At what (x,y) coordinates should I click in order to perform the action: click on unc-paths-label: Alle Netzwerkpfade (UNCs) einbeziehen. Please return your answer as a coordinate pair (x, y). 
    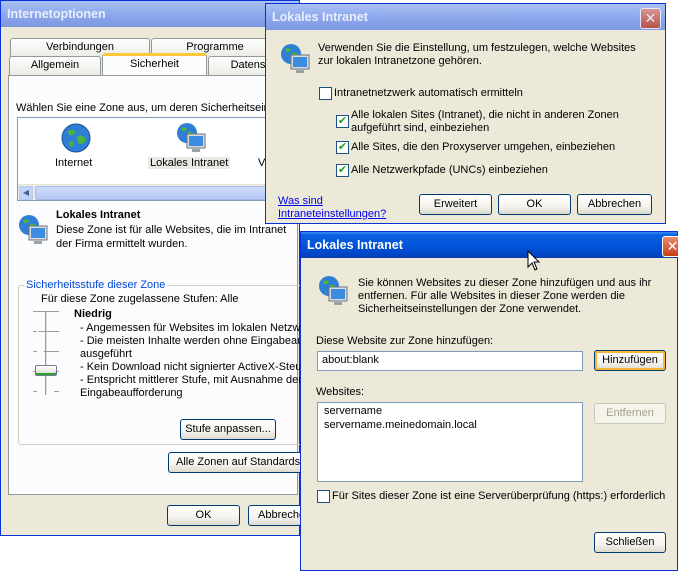
    Looking at the image, I should click on (449, 170).